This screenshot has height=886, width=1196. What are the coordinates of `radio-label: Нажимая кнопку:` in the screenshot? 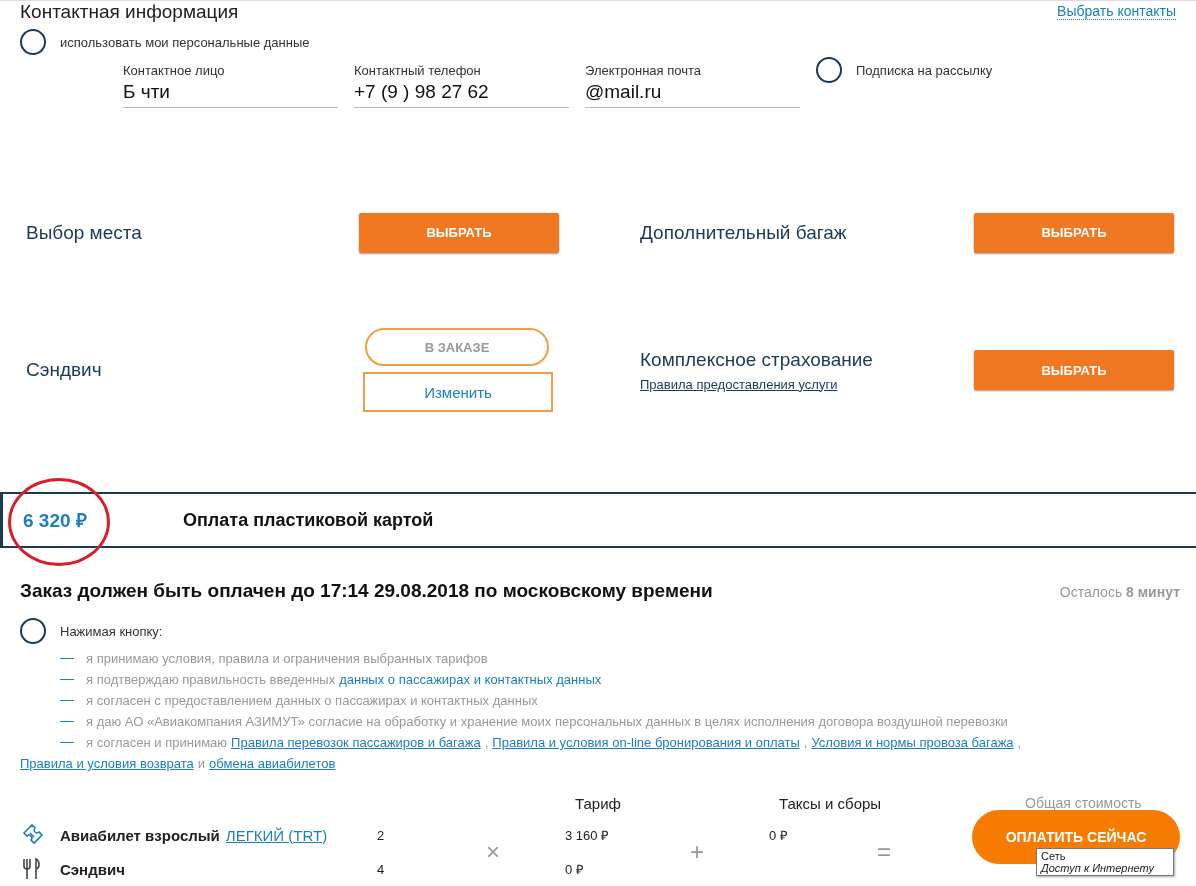 It's located at (111, 631).